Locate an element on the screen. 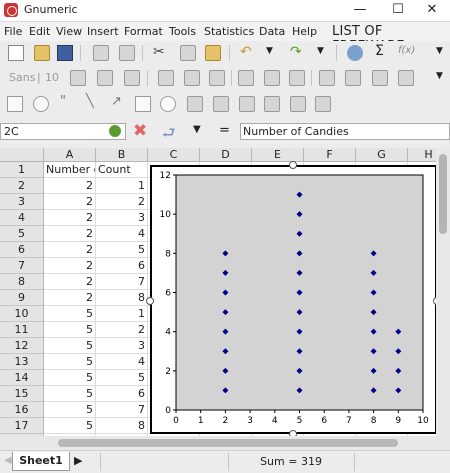  ellipse-tool-icon is located at coordinates (41, 104).